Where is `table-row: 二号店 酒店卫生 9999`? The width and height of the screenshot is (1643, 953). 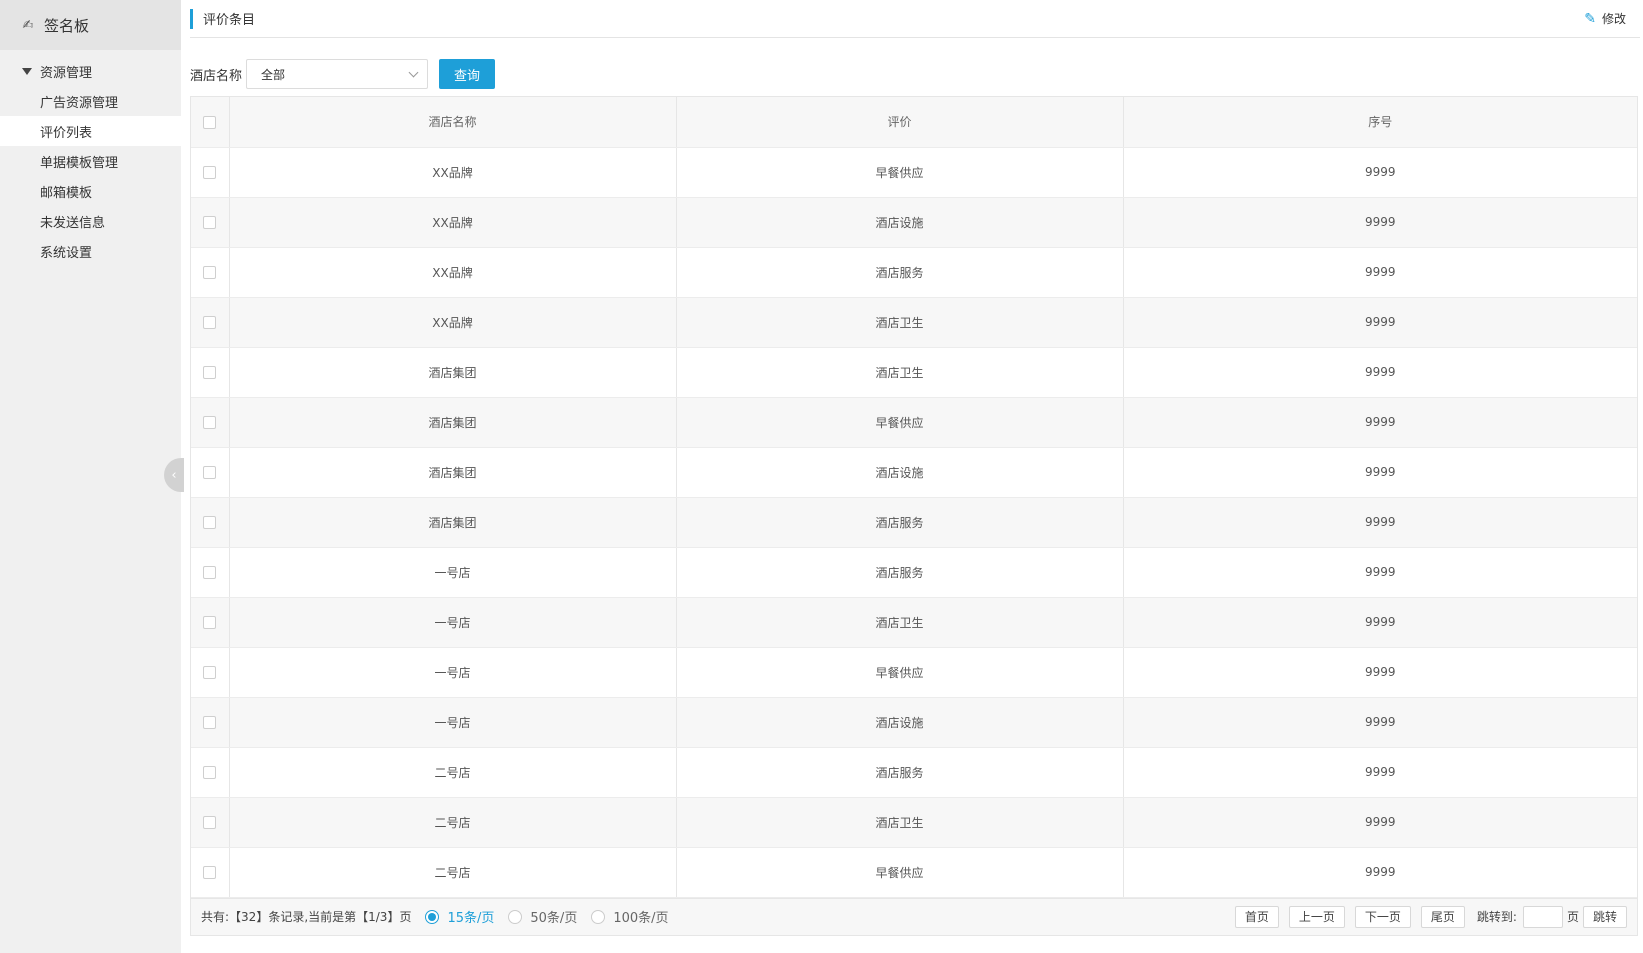
table-row: 二号店 酒店卫生 9999 is located at coordinates (914, 822).